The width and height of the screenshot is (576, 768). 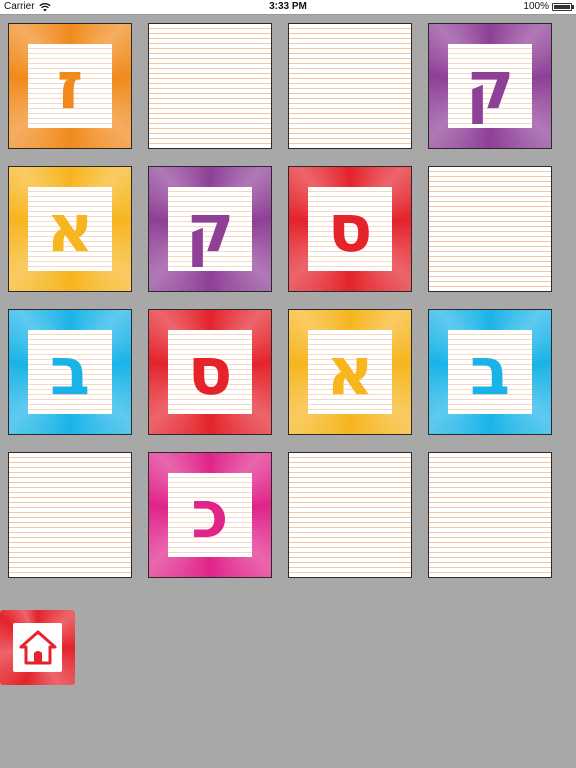 I want to click on card-letter: ז, so click(x=70, y=85).